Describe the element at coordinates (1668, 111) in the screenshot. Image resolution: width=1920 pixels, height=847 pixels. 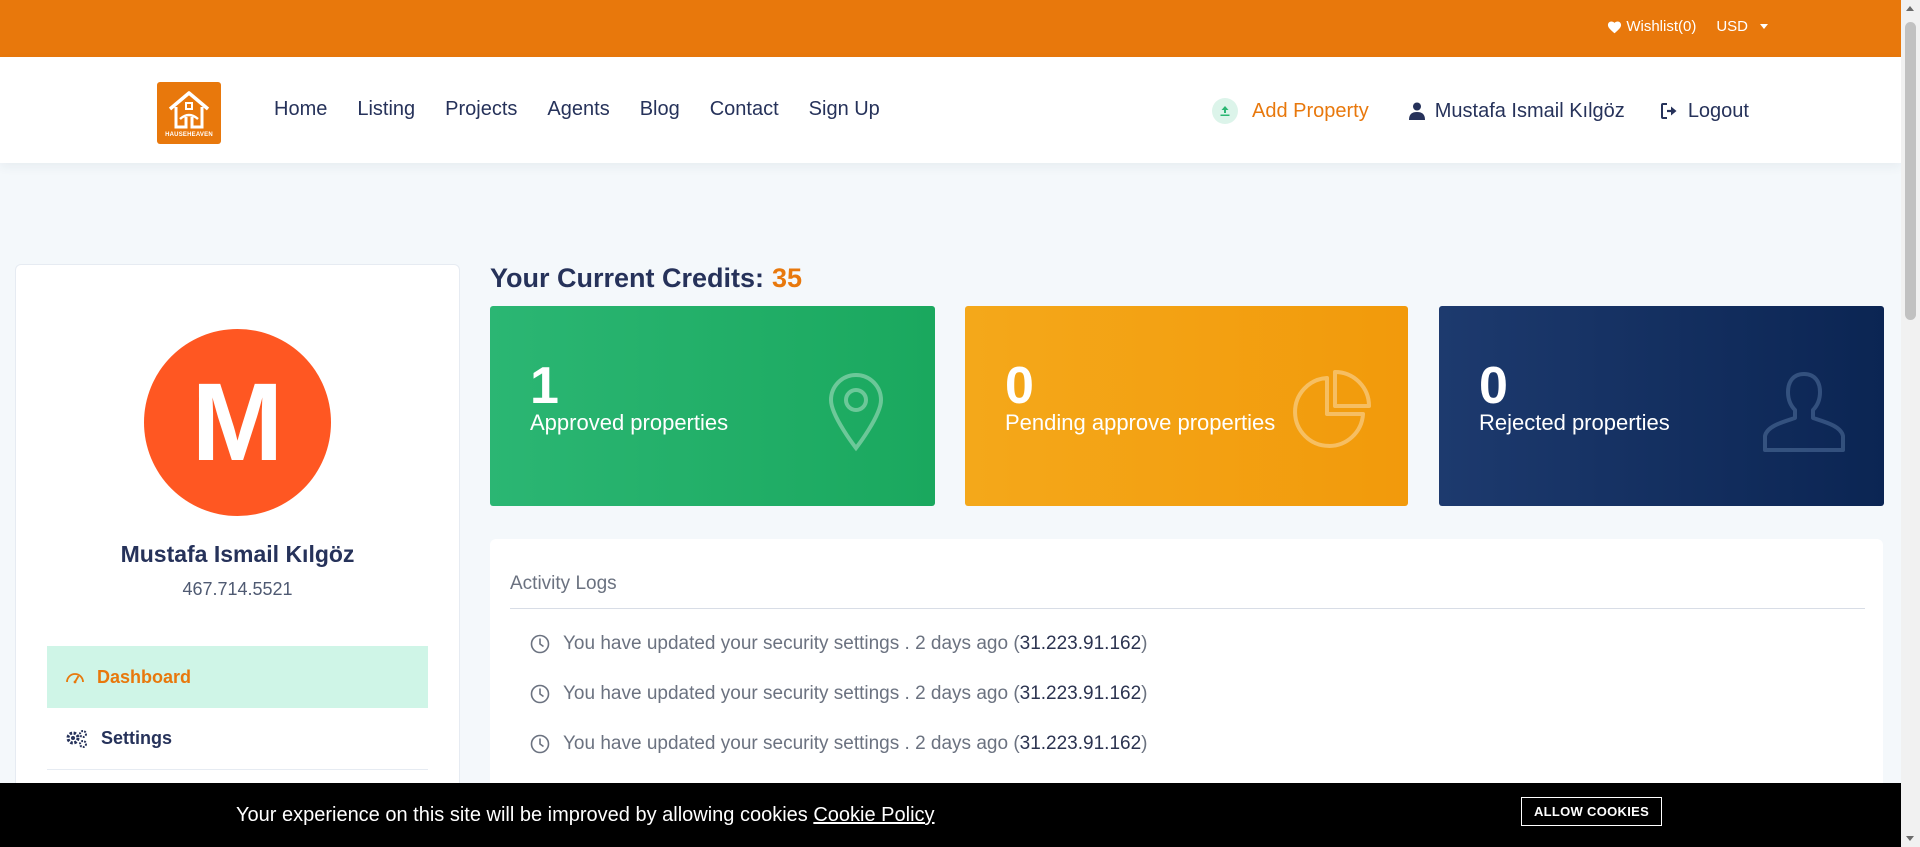
I see `sign-out-icon` at that location.